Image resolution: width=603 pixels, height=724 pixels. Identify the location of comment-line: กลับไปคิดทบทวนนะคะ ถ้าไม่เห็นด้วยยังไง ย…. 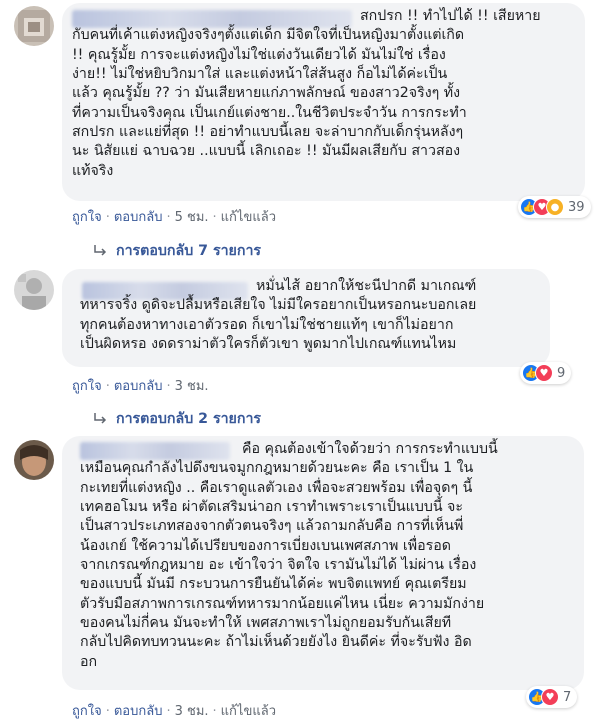
(276, 642).